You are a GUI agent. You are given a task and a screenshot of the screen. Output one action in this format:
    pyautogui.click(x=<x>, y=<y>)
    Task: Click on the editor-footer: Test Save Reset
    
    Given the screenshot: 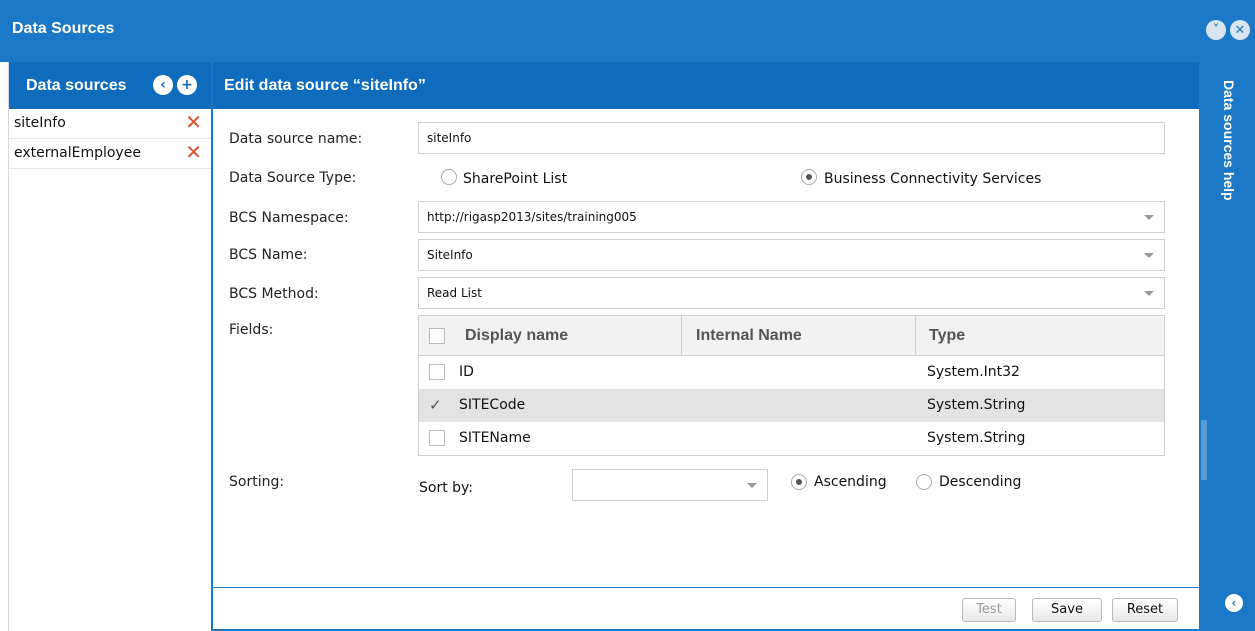 What is the action you would take?
    pyautogui.click(x=706, y=608)
    